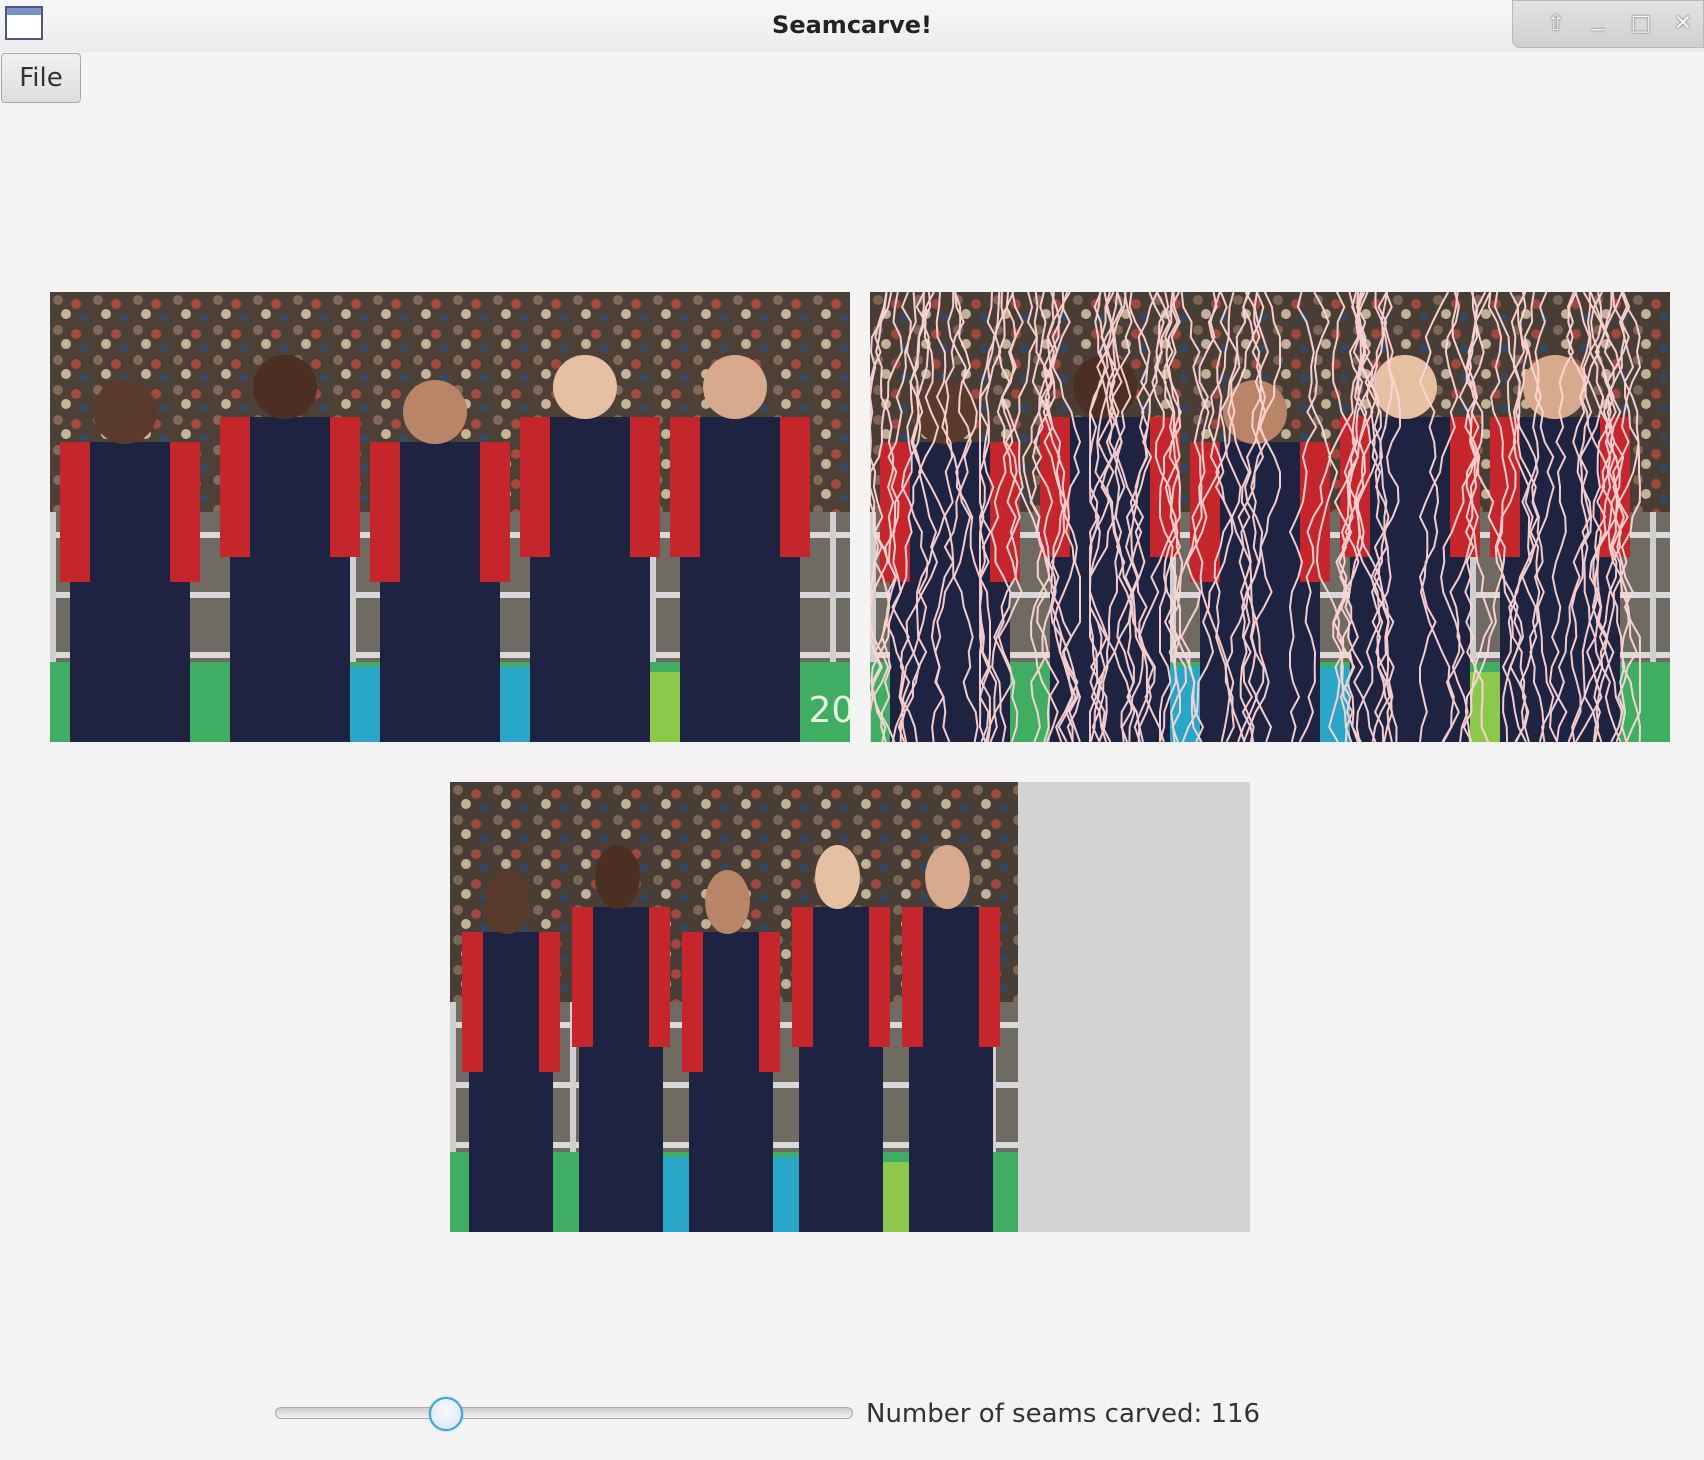  What do you see at coordinates (1134, 1007) in the screenshot?
I see `carved-image-padding` at bounding box center [1134, 1007].